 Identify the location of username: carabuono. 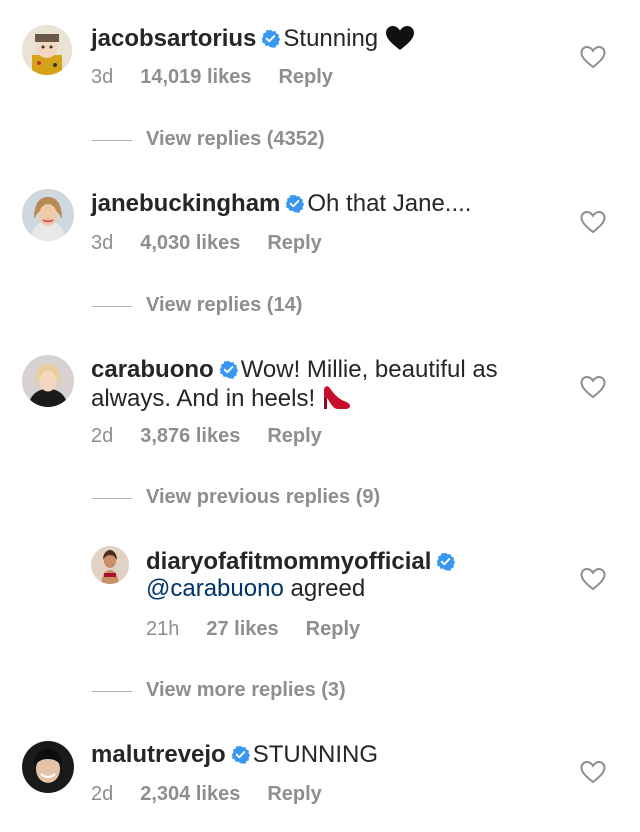
(152, 369).